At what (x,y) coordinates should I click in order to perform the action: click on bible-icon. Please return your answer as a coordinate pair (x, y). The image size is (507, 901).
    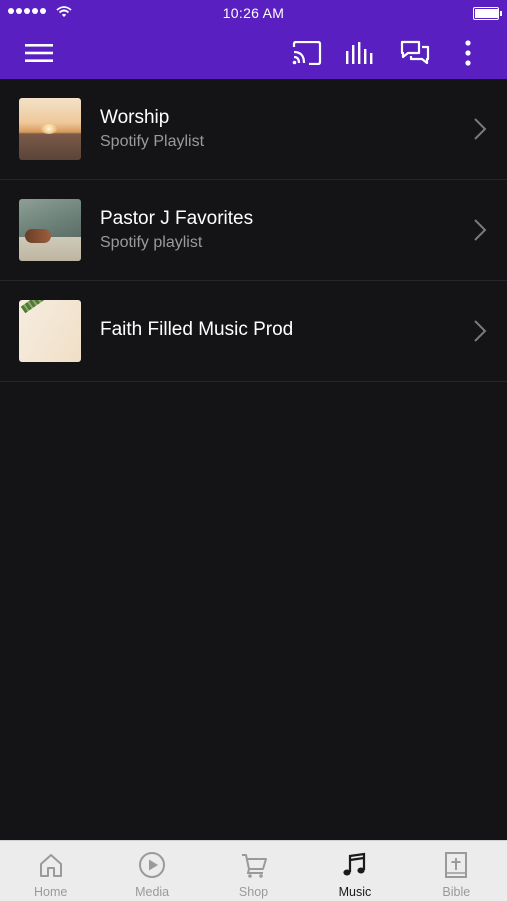
    Looking at the image, I should click on (456, 865).